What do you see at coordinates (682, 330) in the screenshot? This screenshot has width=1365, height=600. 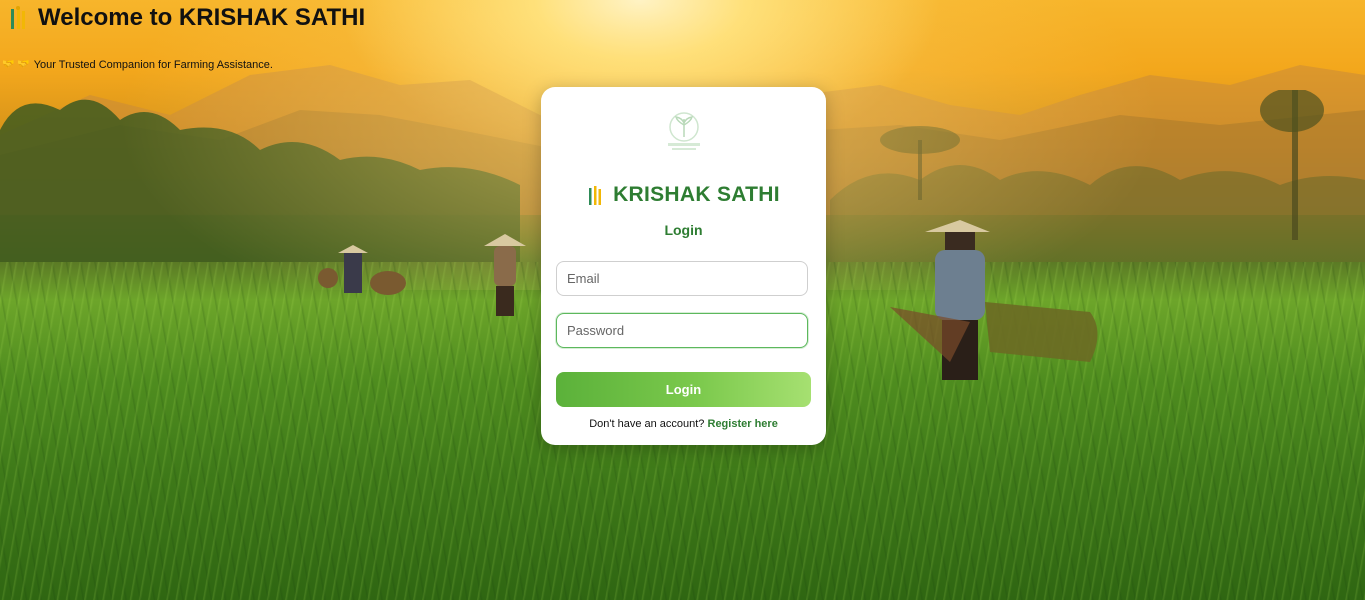 I see `password-field` at bounding box center [682, 330].